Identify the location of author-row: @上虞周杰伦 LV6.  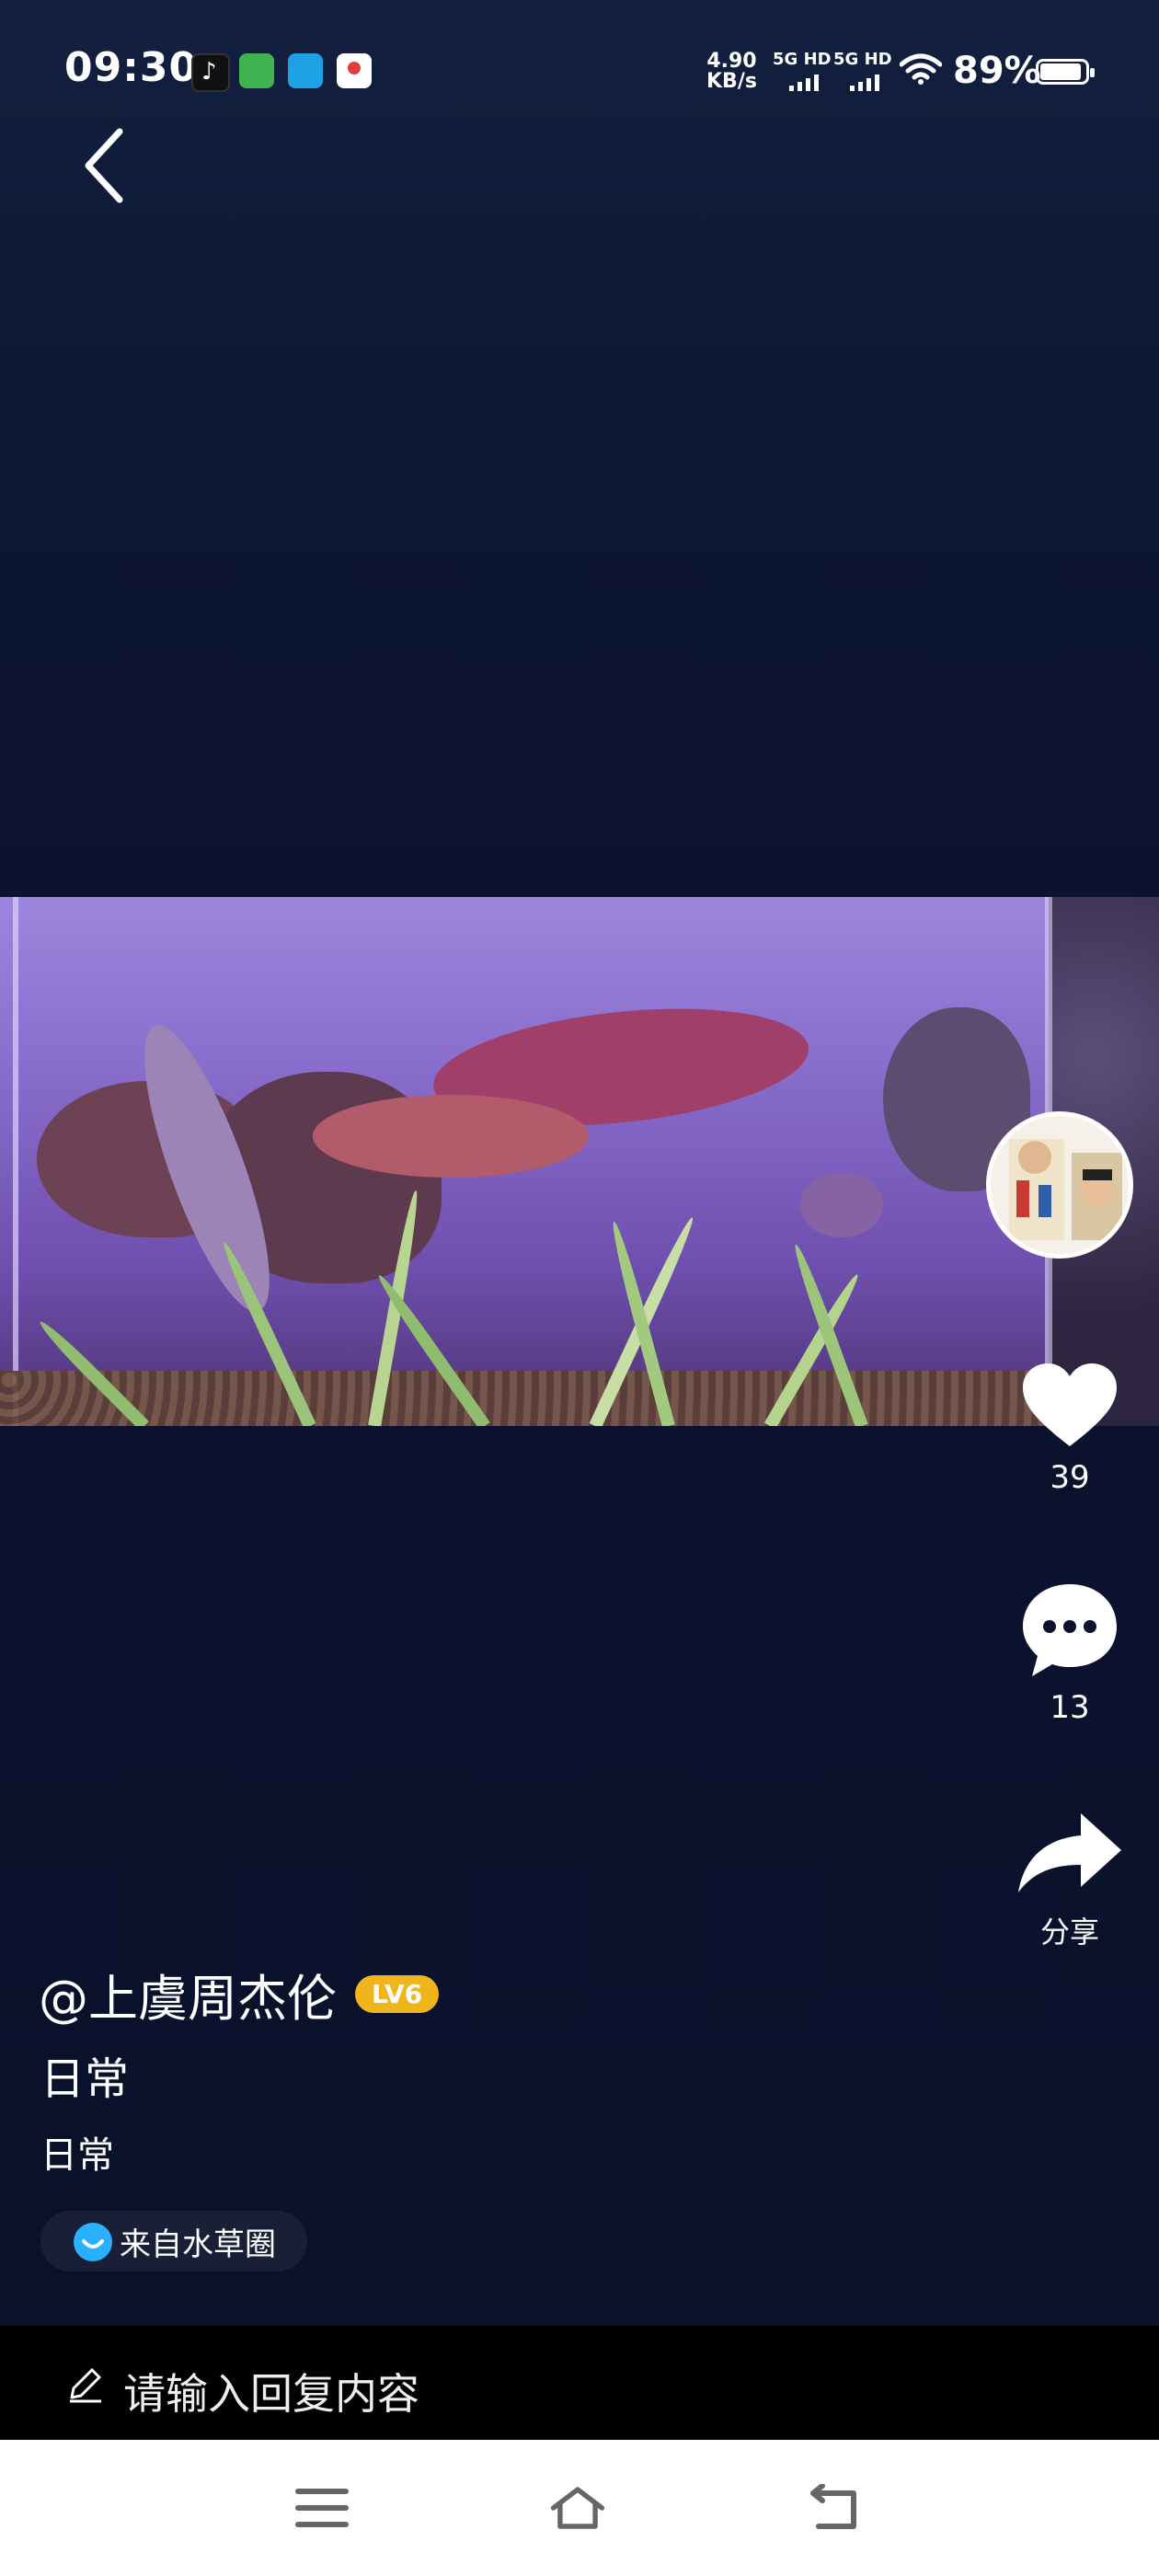
(239, 1994).